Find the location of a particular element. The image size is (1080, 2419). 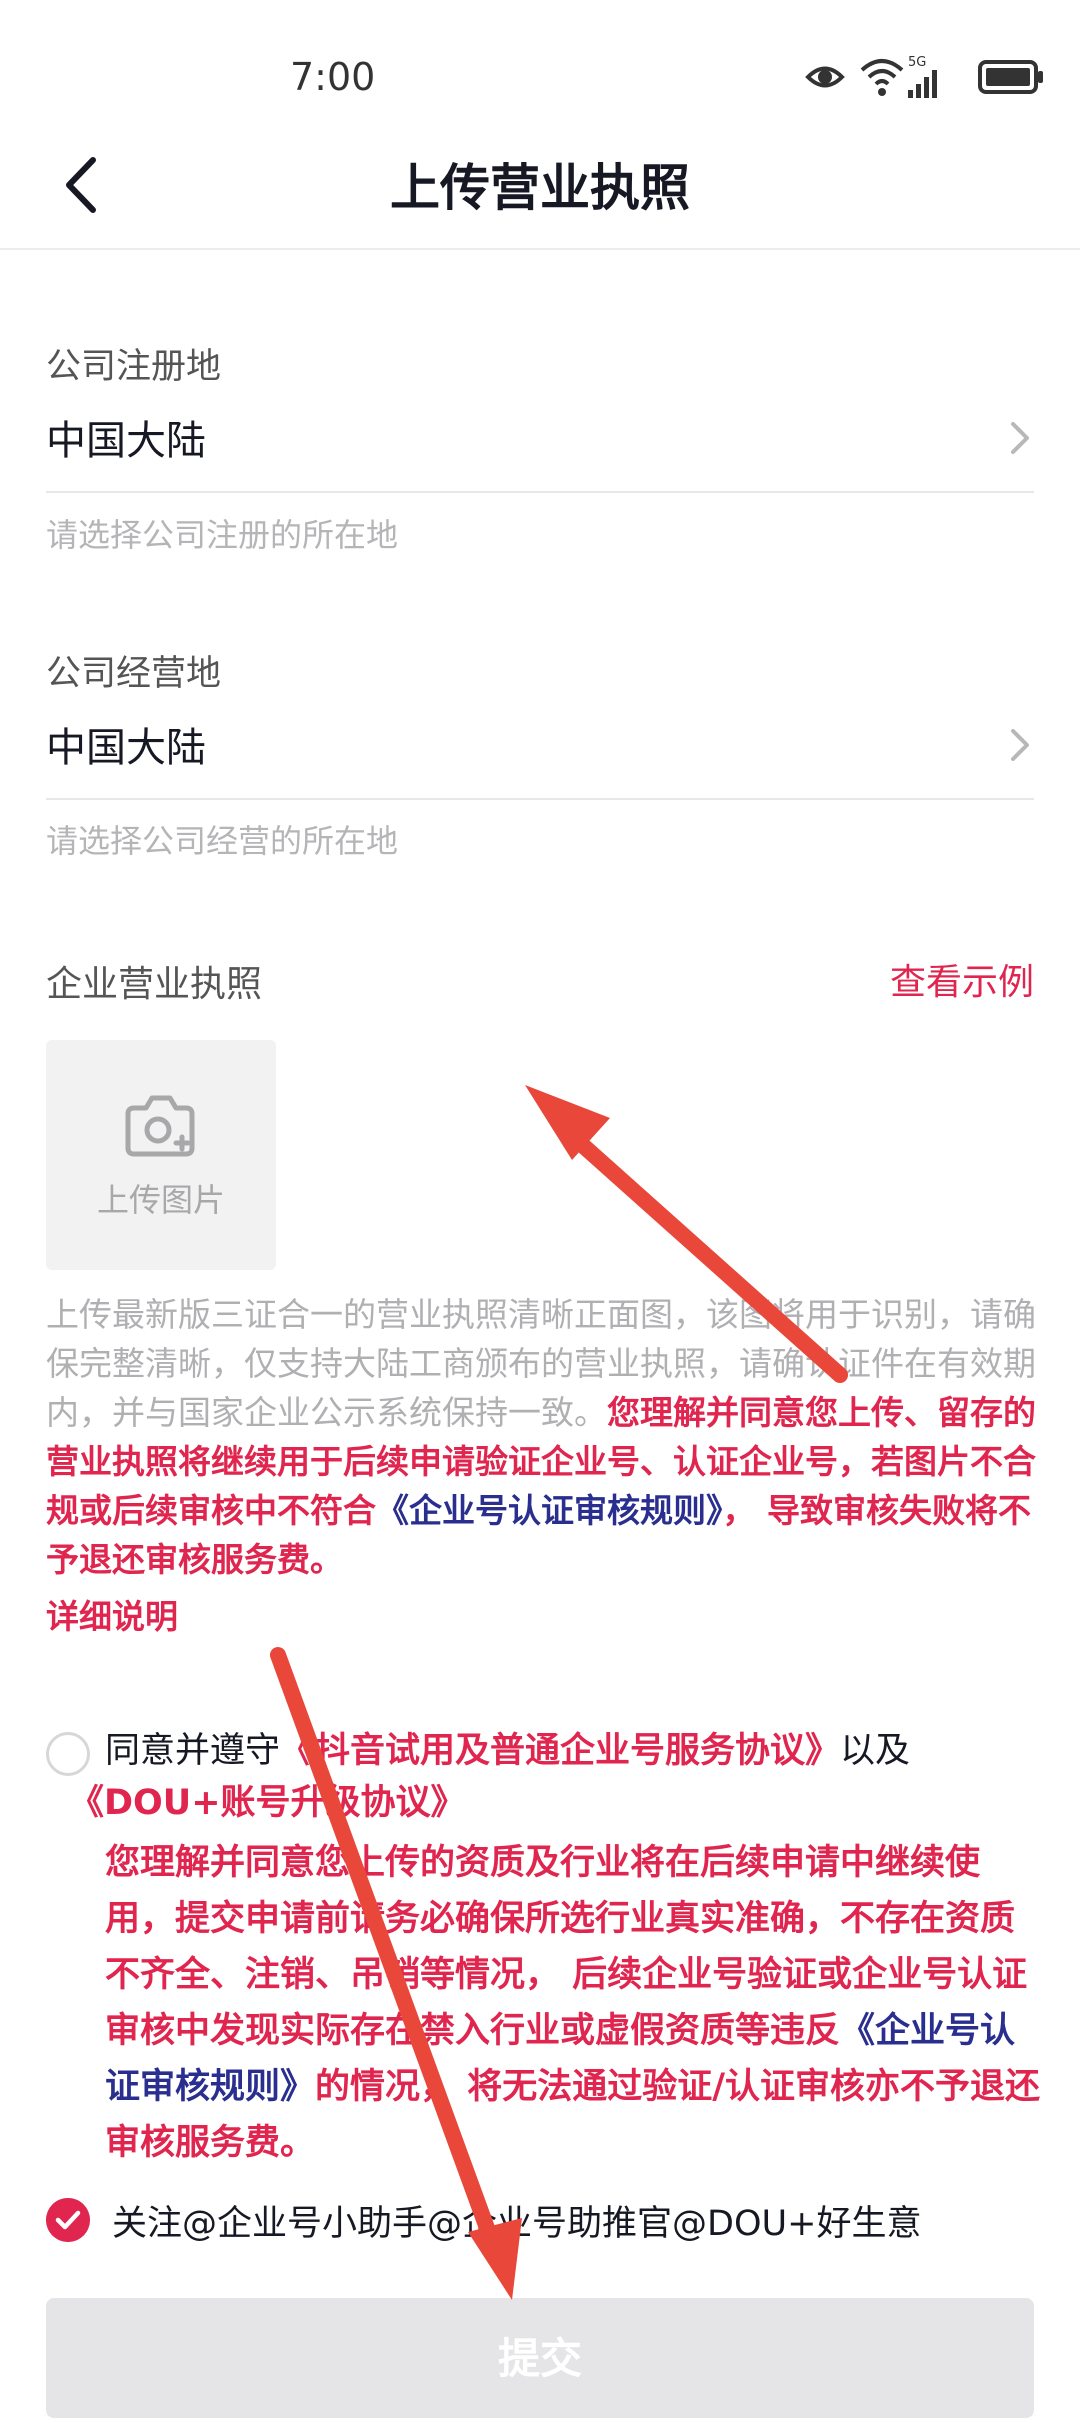

registration-label: 公司注册地 is located at coordinates (134, 367).